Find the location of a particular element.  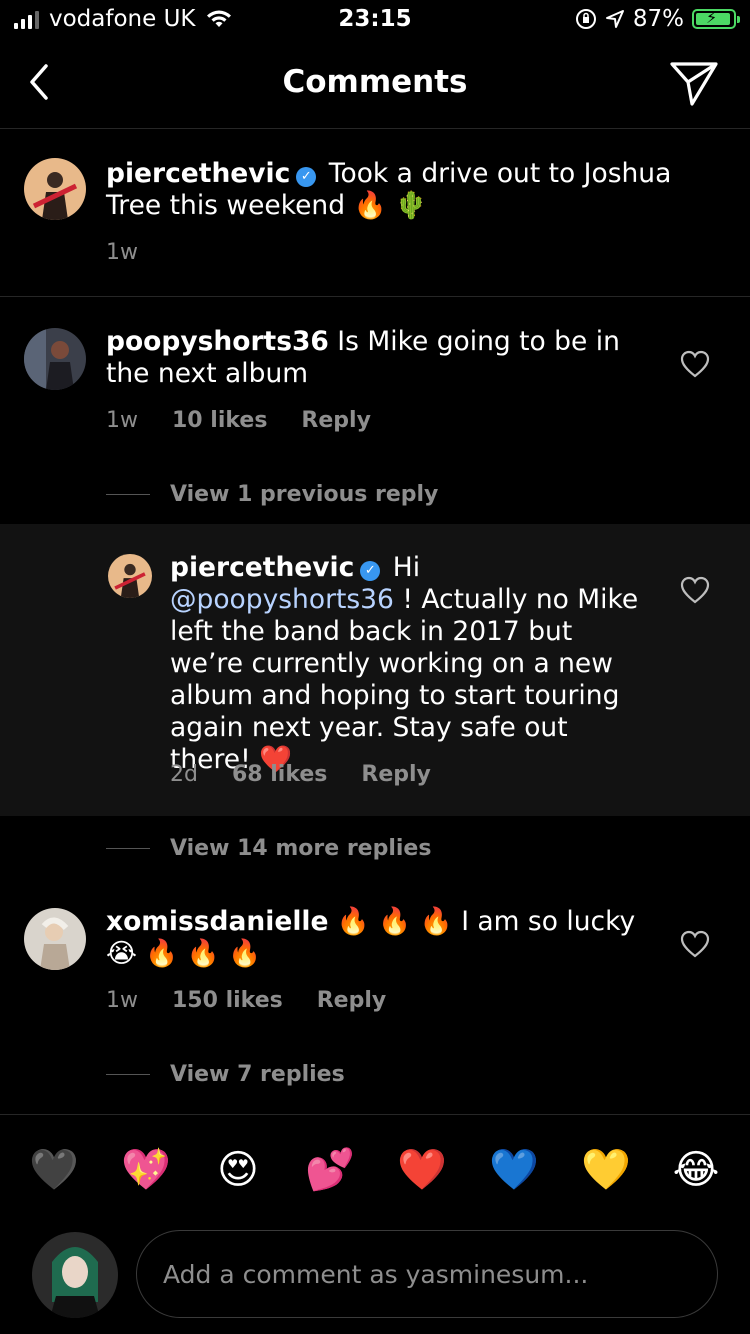

emoji-blue-heart: 💙 is located at coordinates (514, 1170).